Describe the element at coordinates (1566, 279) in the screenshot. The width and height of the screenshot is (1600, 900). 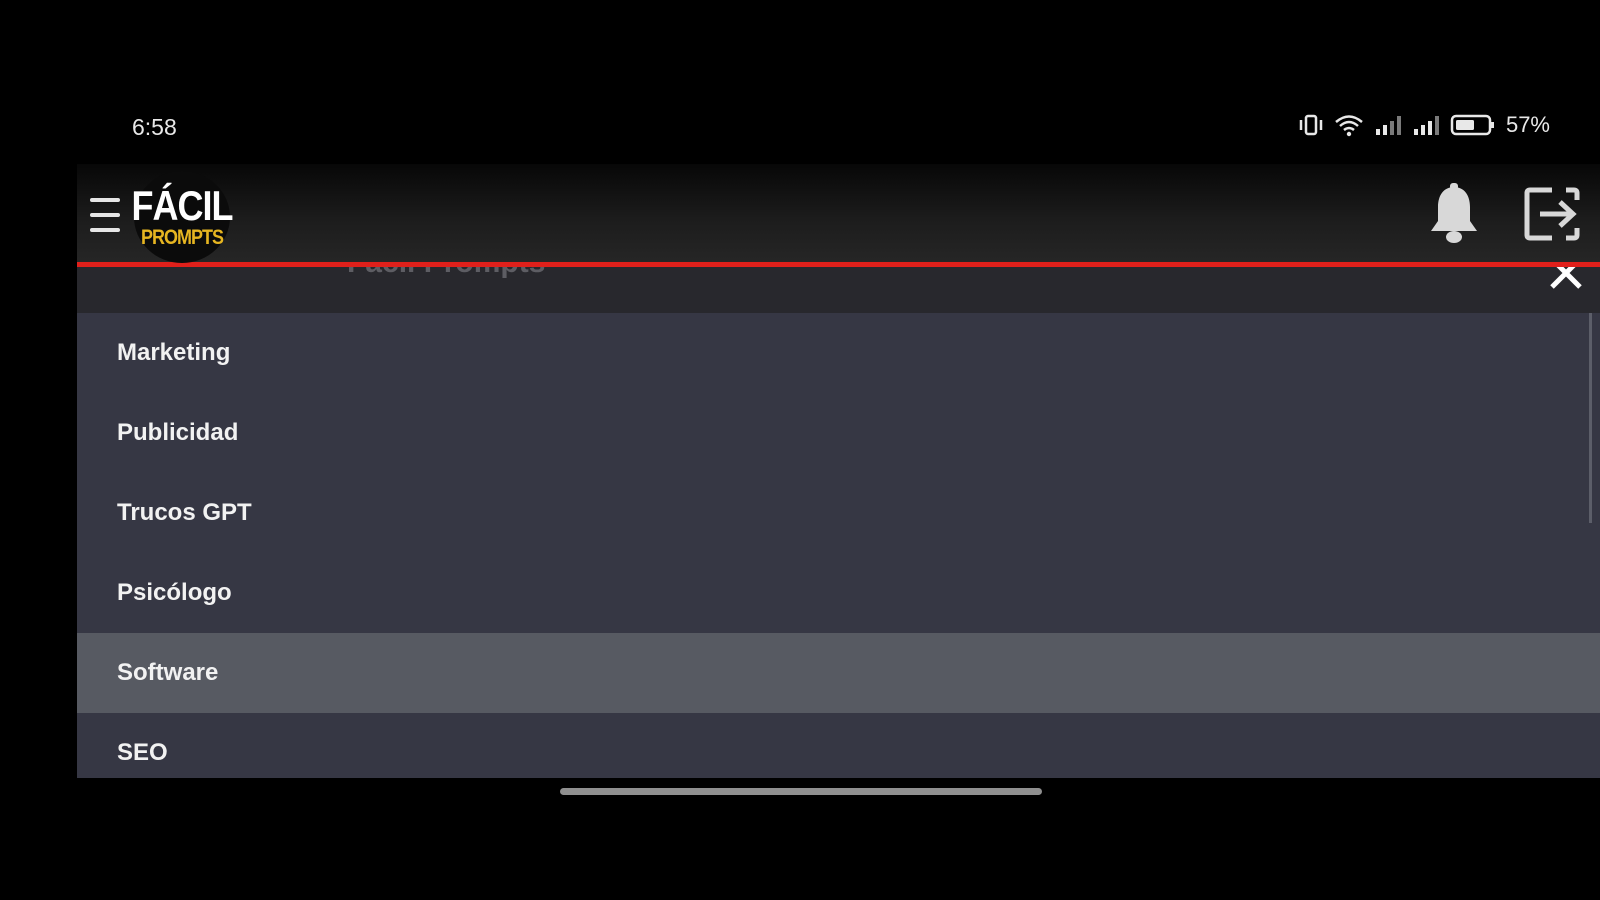
I see `close-icon` at that location.